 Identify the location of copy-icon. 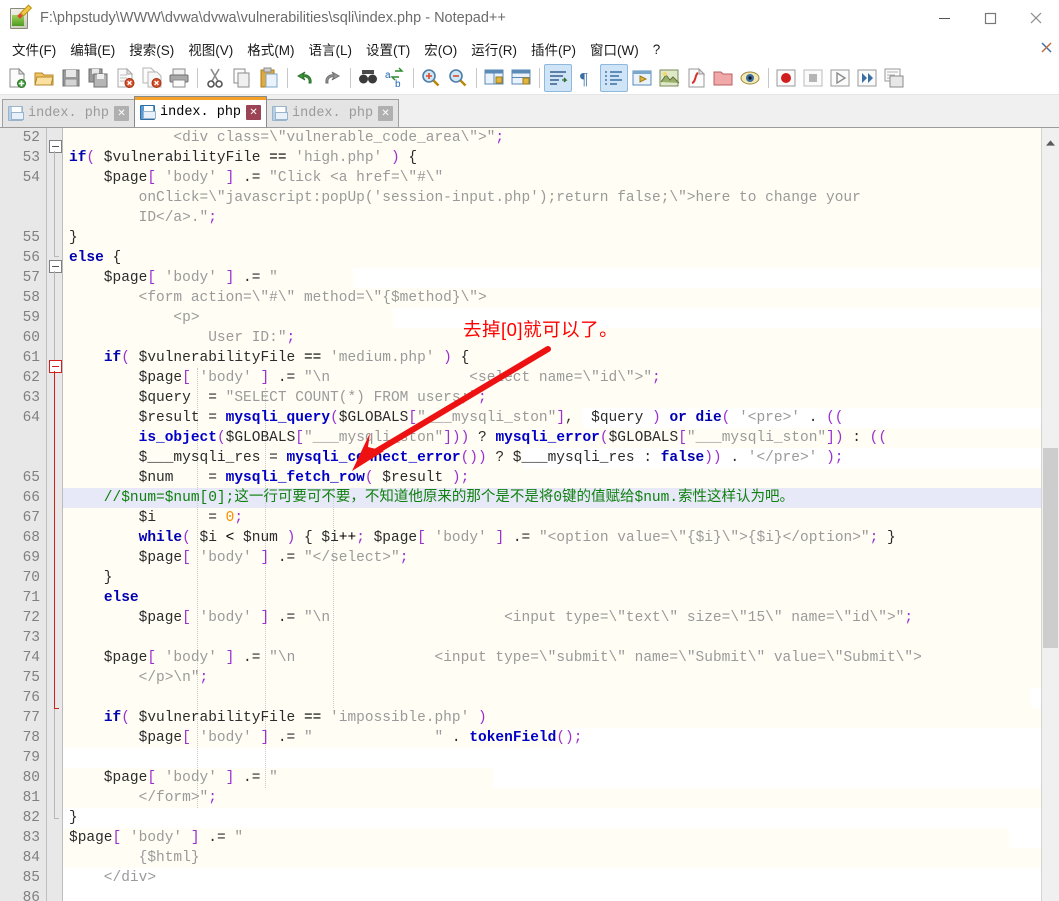
(242, 78).